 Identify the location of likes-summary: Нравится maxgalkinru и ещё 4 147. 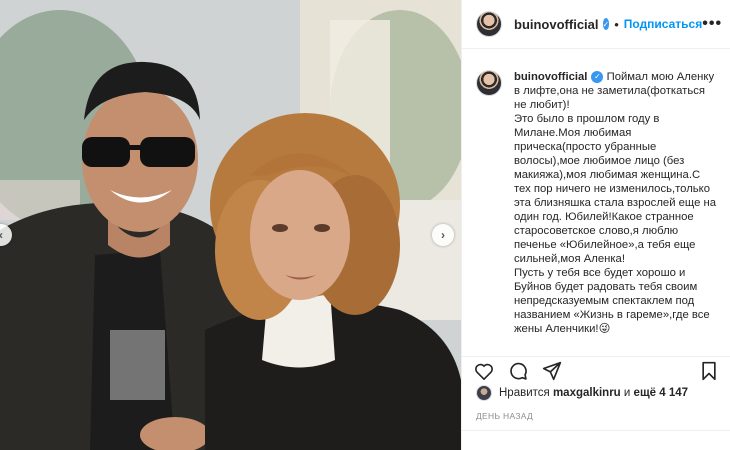
(598, 393).